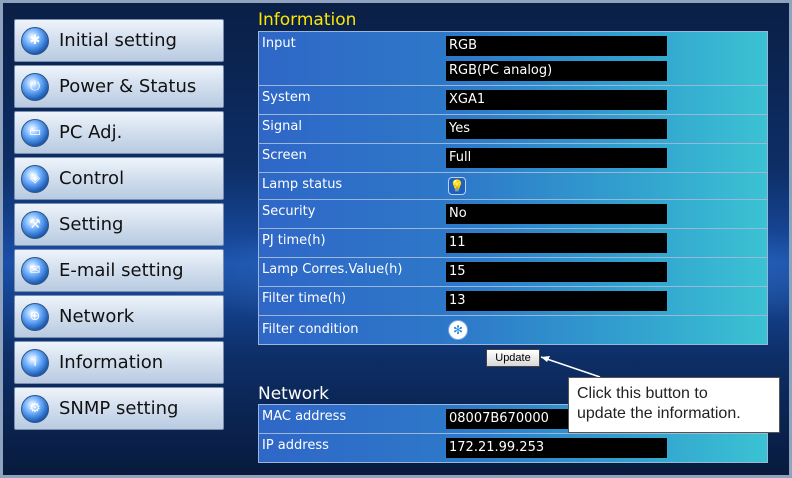 The height and width of the screenshot is (478, 792). I want to click on power-icon: ⏻, so click(35, 86).